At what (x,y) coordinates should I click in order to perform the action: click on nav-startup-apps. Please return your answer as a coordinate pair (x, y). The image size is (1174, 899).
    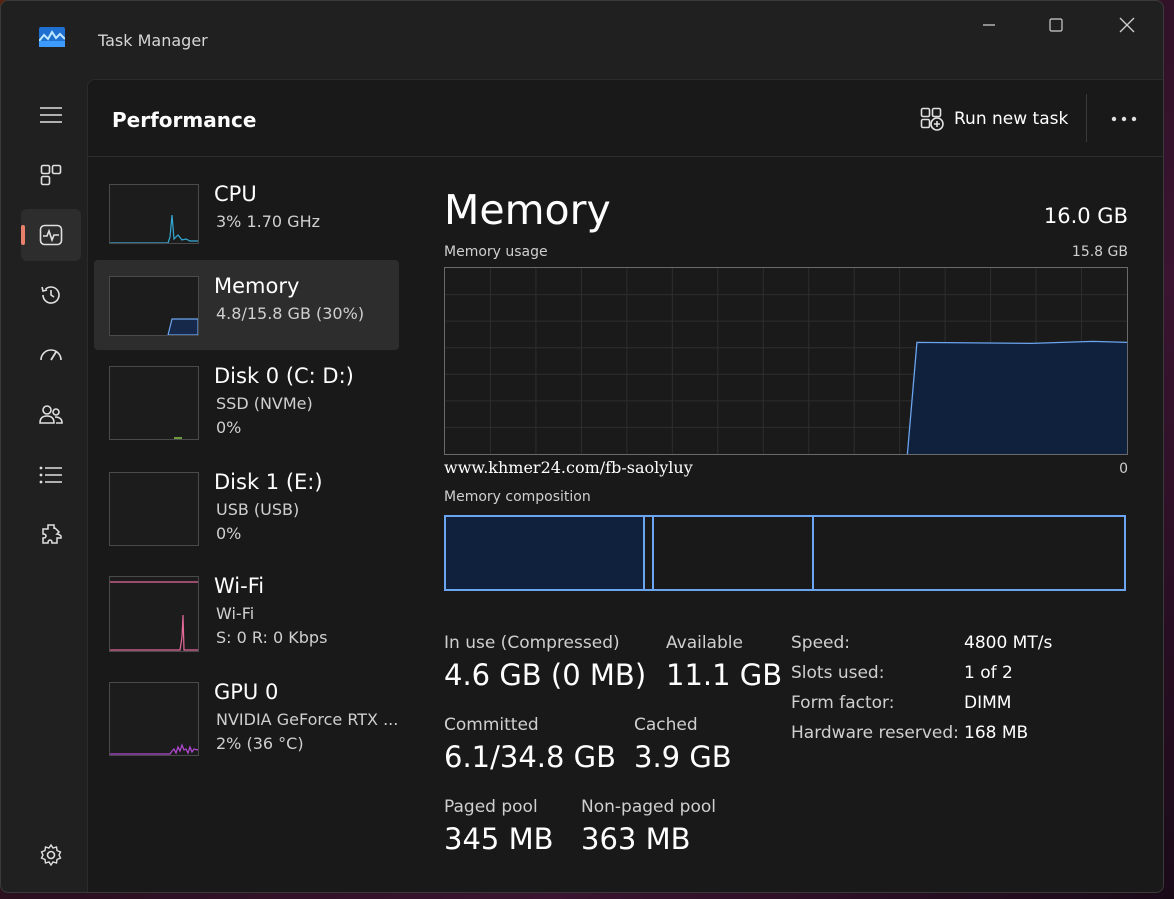
    Looking at the image, I should click on (51, 355).